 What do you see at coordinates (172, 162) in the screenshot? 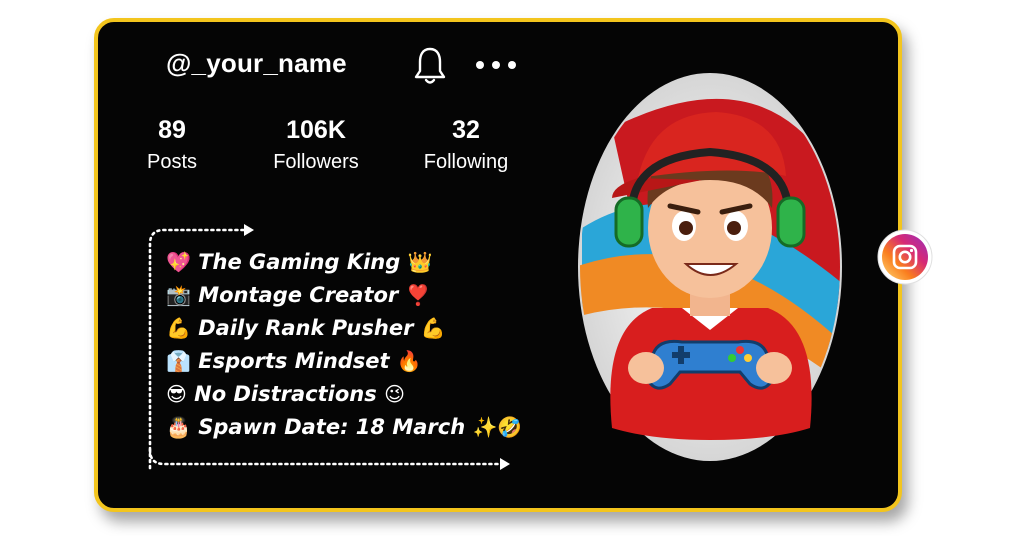
I see `stat-posts-label: Posts` at bounding box center [172, 162].